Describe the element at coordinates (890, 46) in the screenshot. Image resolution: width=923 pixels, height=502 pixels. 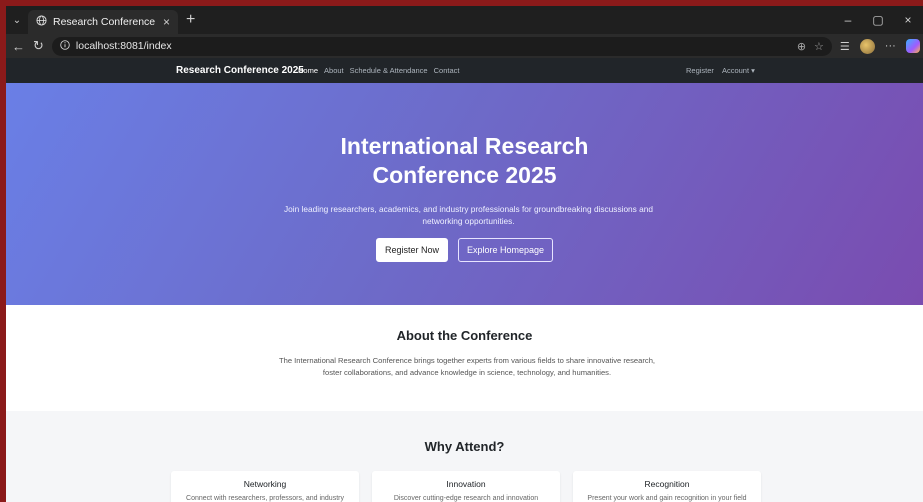
I see `more-menu-icon: ···` at that location.